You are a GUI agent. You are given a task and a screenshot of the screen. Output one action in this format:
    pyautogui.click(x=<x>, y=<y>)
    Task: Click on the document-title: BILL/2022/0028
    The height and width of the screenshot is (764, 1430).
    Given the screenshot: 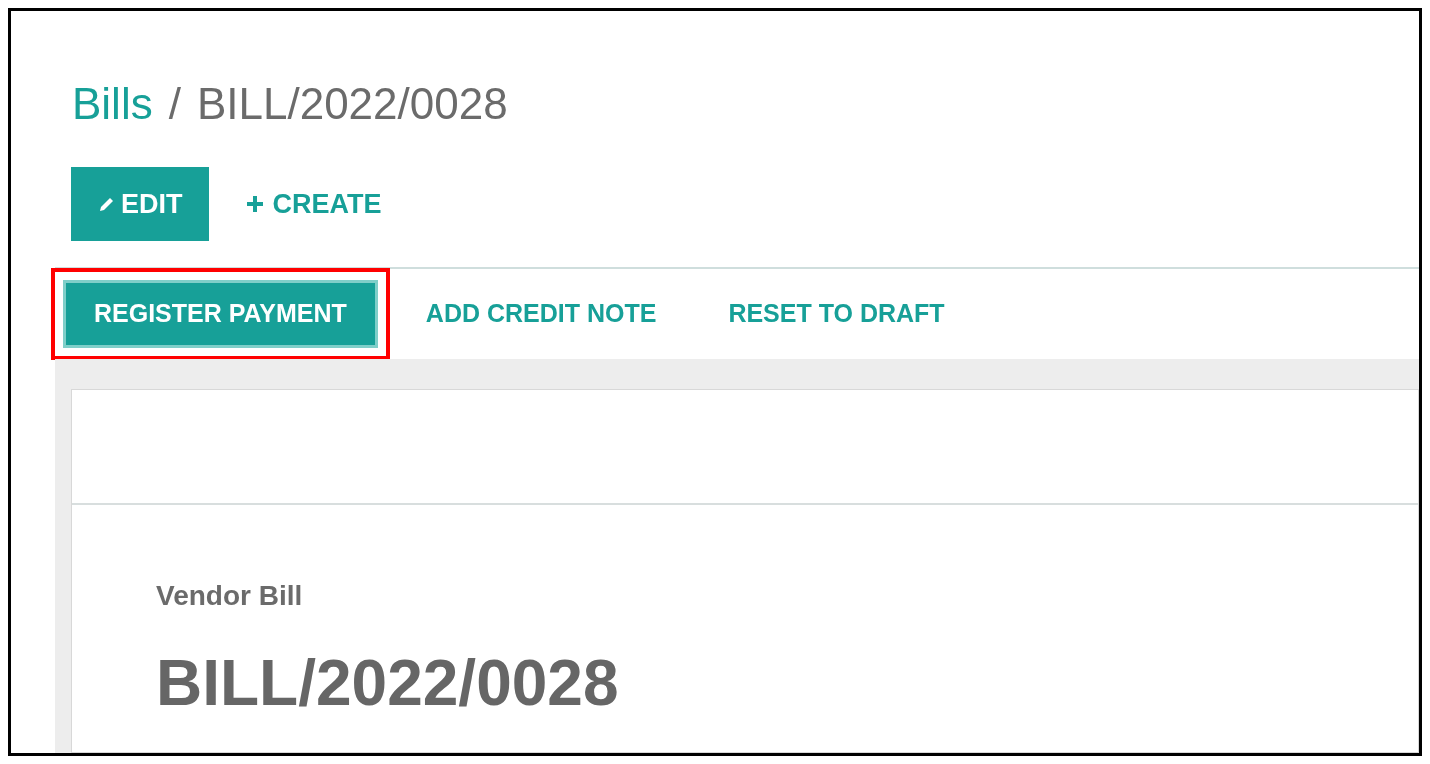 What is the action you would take?
    pyautogui.click(x=388, y=683)
    